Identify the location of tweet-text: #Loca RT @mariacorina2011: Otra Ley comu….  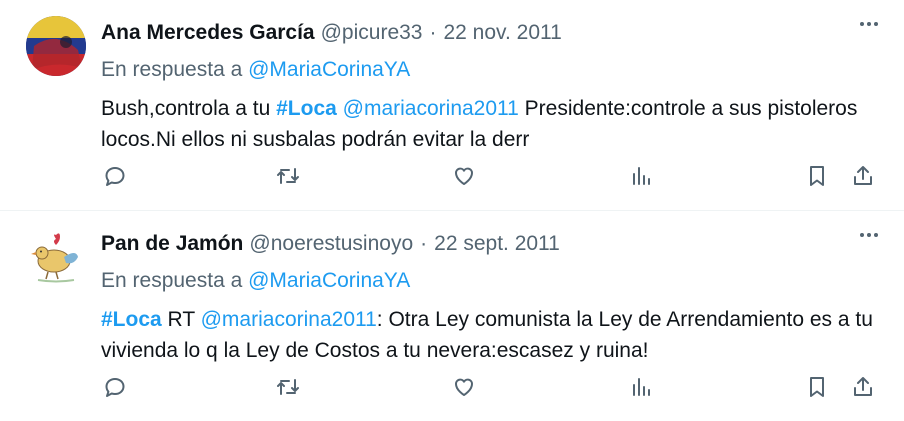
(492, 335).